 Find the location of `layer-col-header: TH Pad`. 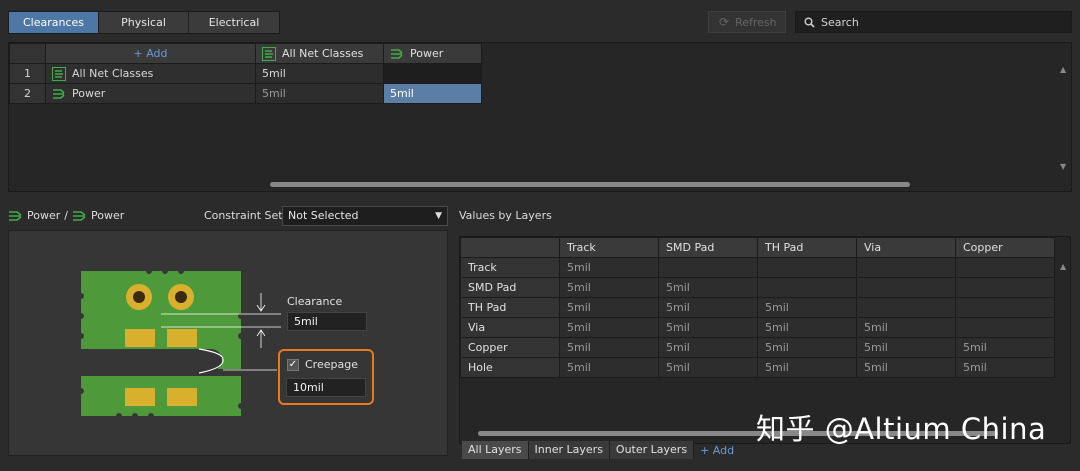

layer-col-header: TH Pad is located at coordinates (807, 247).